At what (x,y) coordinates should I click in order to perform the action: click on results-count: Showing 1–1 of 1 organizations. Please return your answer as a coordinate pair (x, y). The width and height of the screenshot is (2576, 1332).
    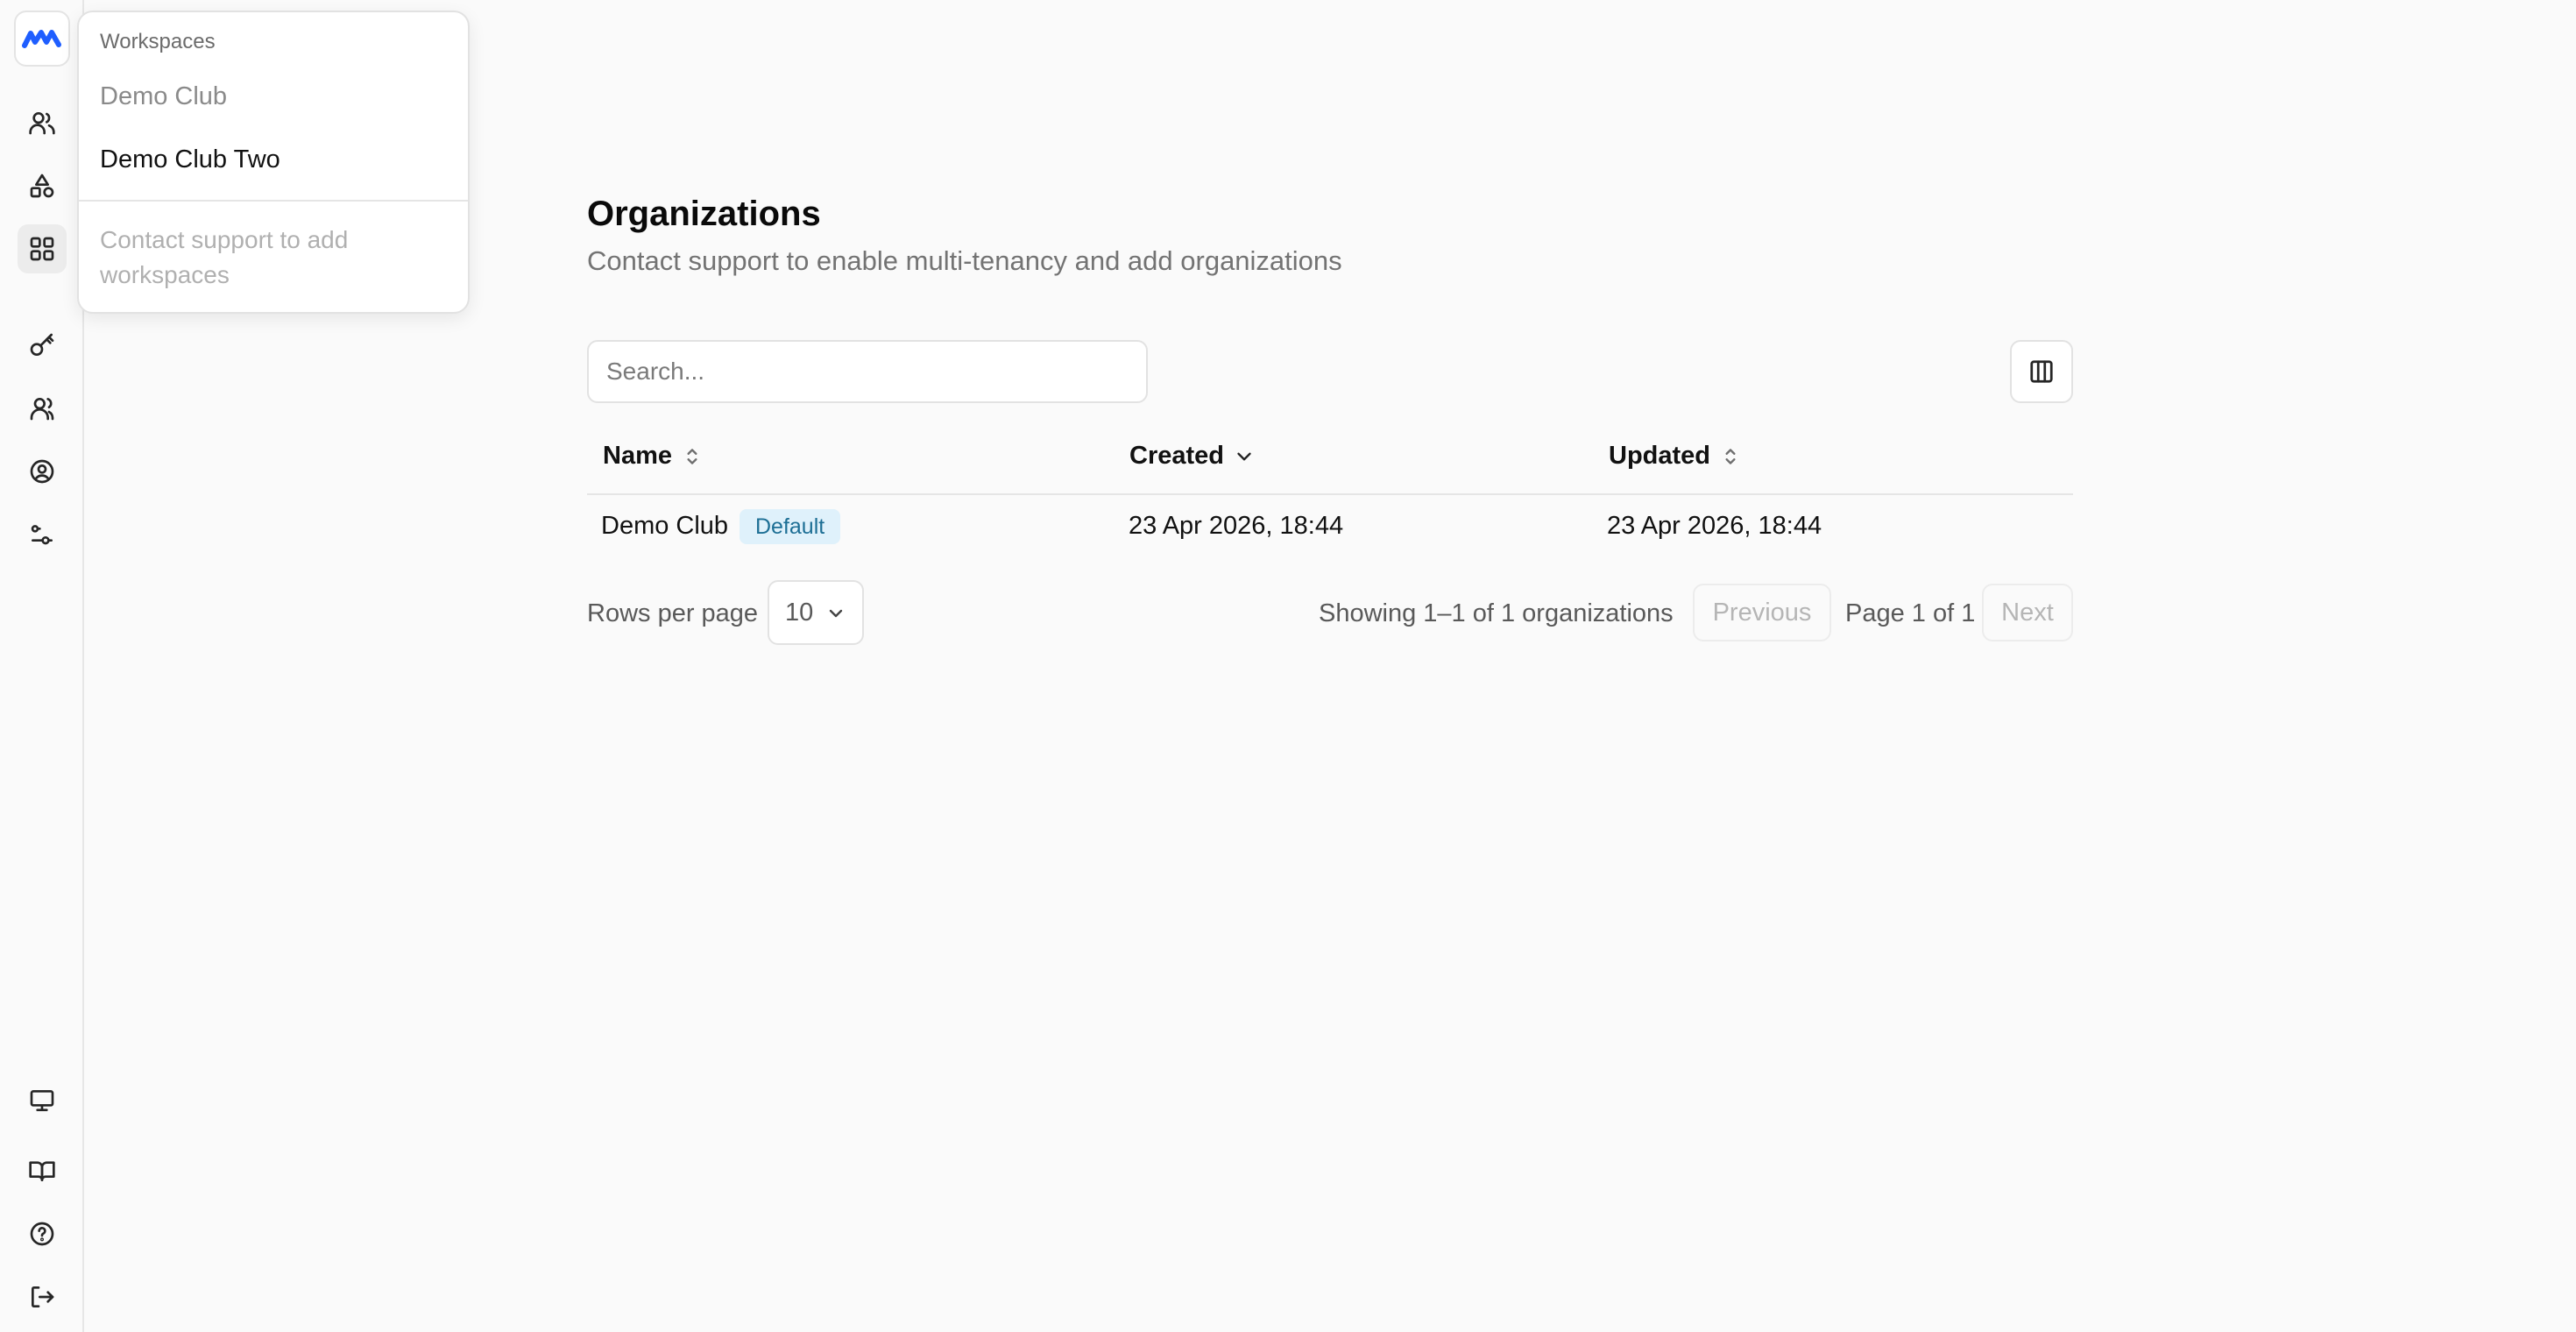
    Looking at the image, I should click on (1496, 613).